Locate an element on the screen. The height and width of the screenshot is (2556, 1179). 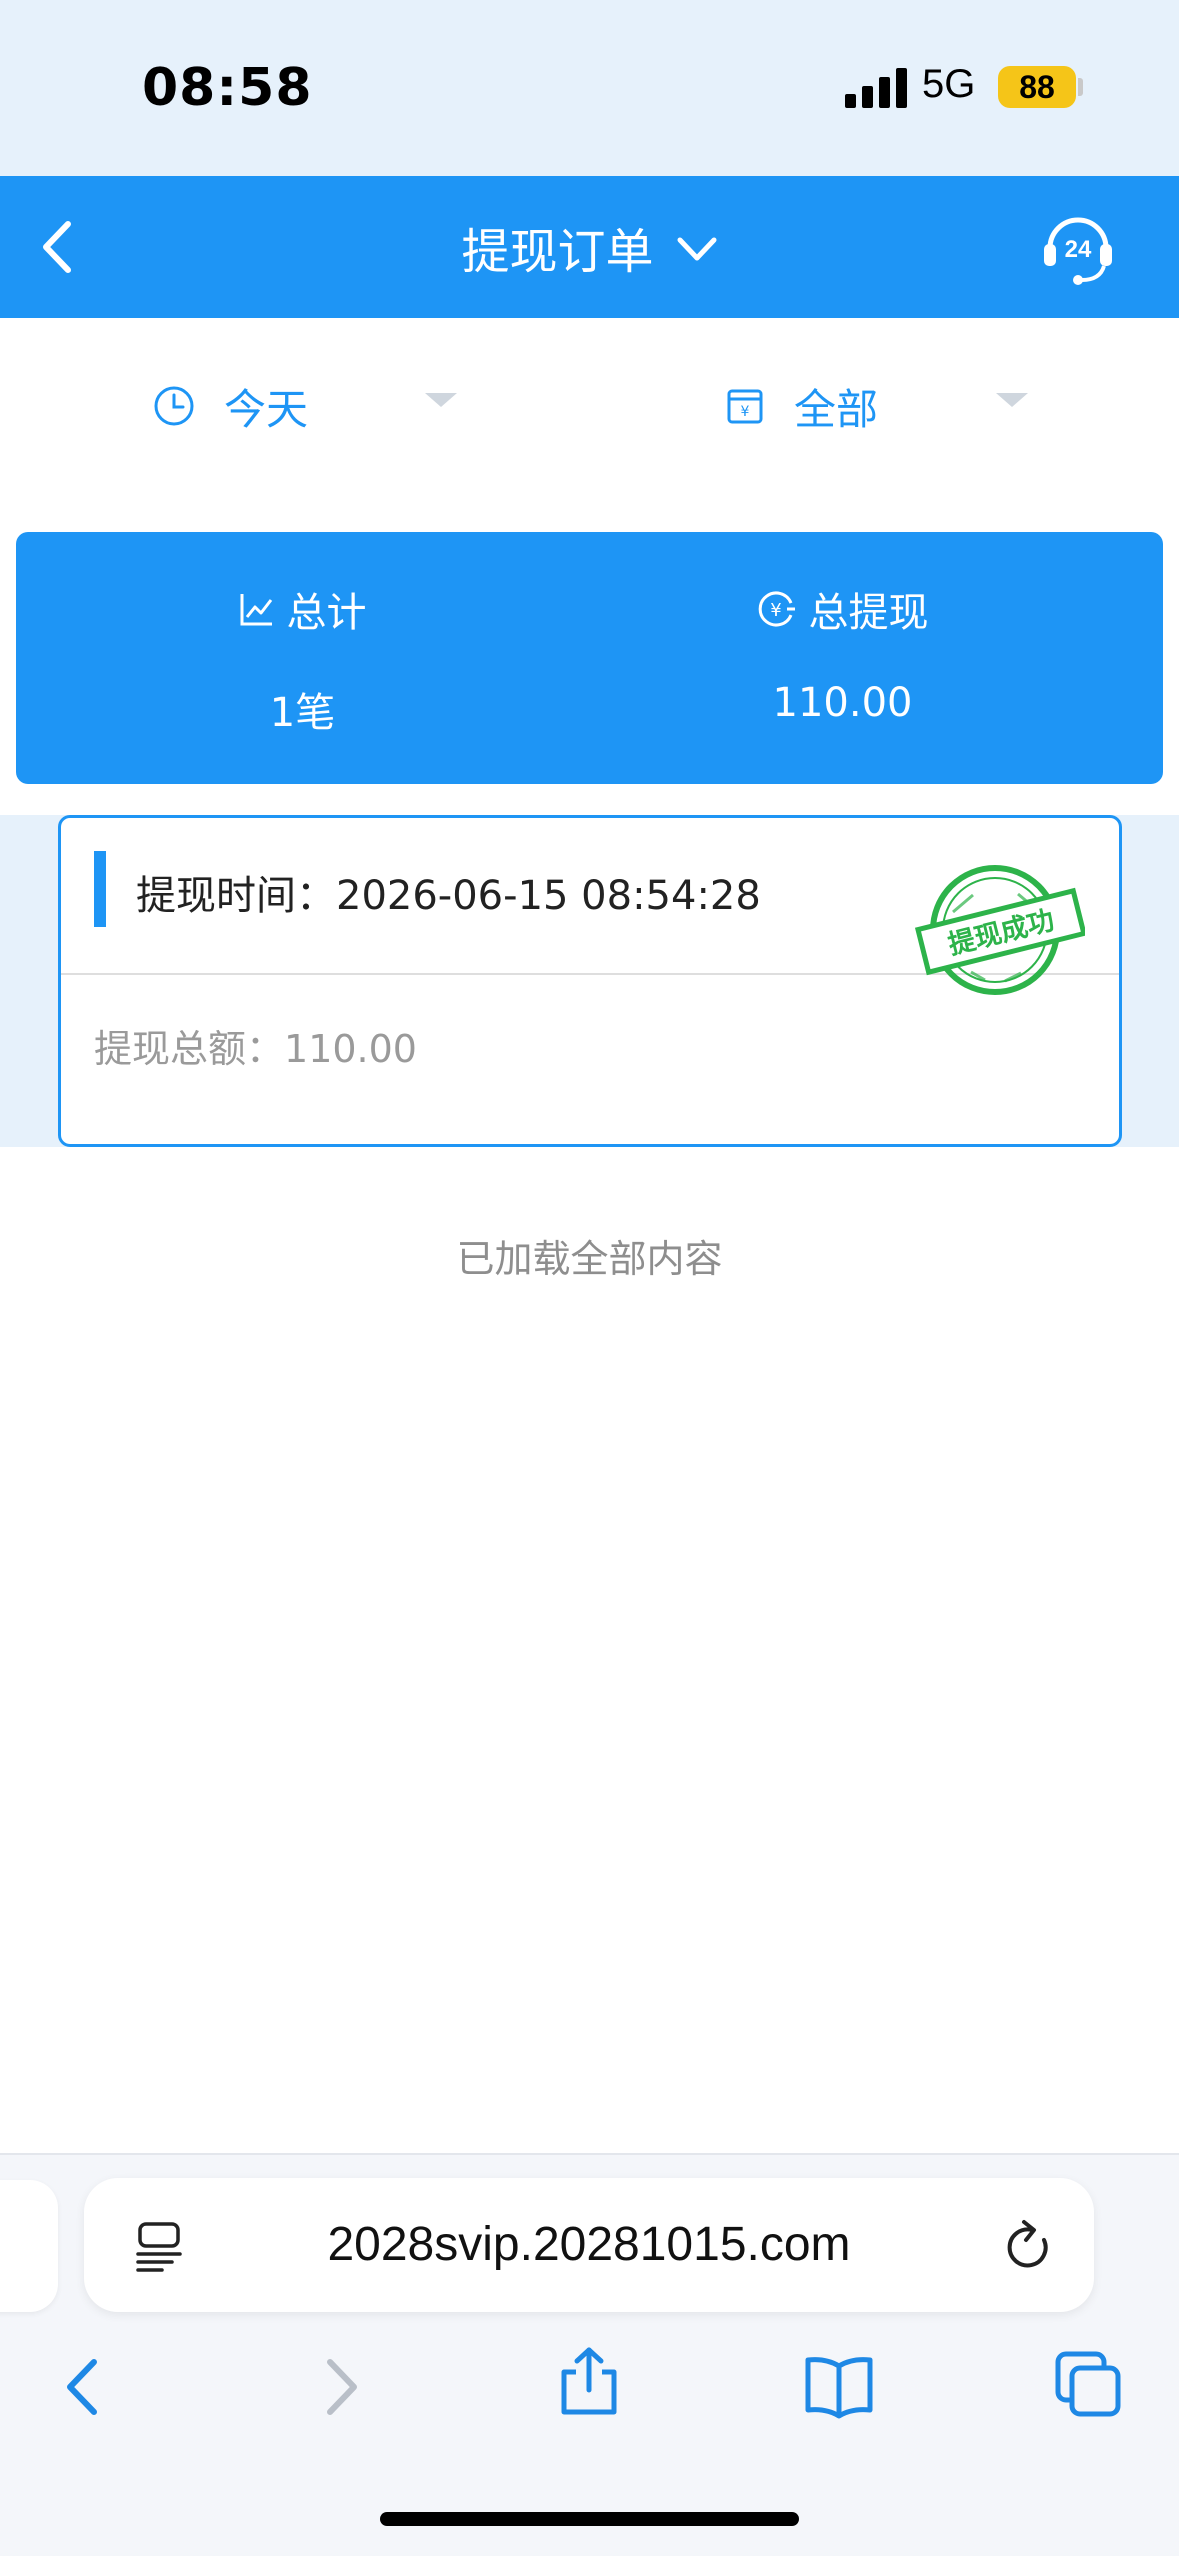
calendar-icon: ¥ is located at coordinates (745, 406).